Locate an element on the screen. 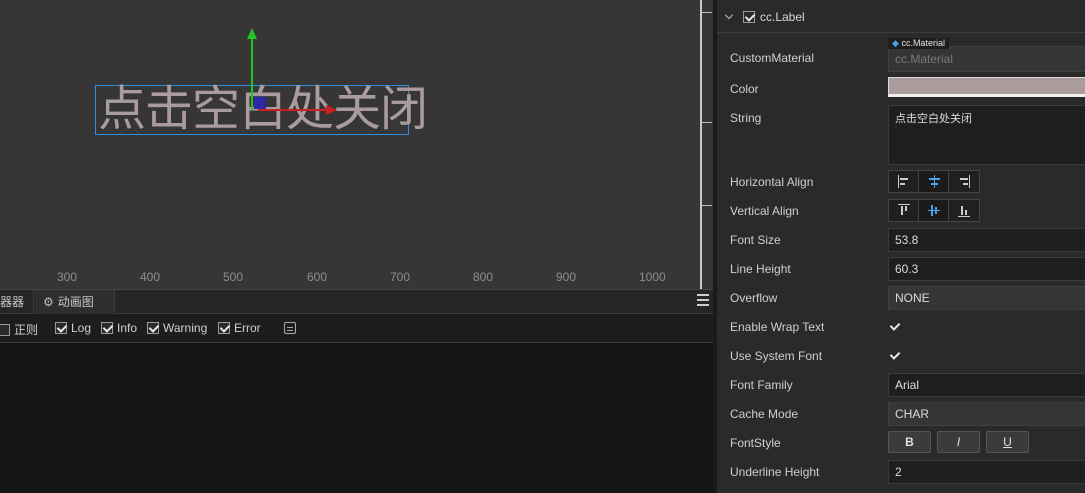  asset-type-tag: ◆ cc.Material is located at coordinates (918, 43).